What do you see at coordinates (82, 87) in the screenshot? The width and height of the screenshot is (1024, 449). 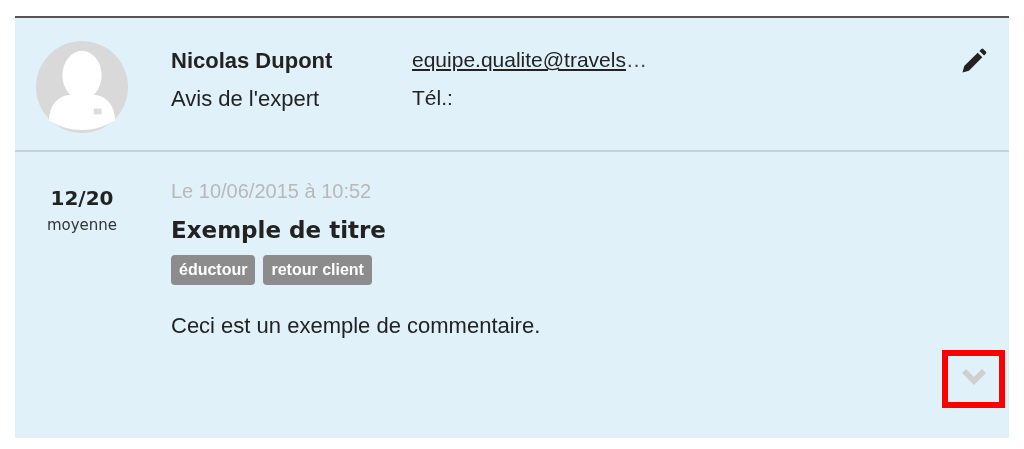 I see `avatar-icon` at bounding box center [82, 87].